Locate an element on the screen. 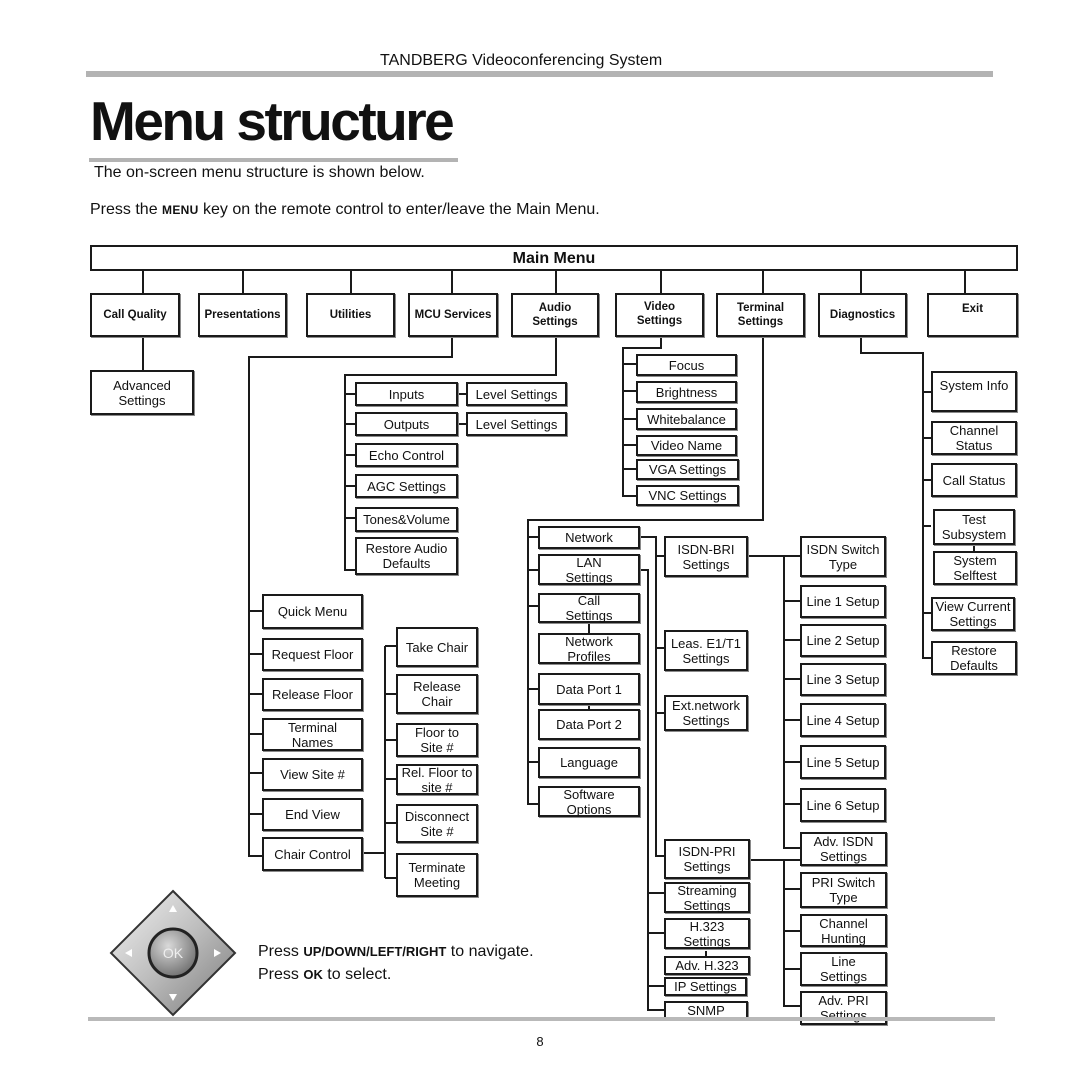 This screenshot has height=1080, width=1080. menu-system-info: System Info is located at coordinates (974, 391).